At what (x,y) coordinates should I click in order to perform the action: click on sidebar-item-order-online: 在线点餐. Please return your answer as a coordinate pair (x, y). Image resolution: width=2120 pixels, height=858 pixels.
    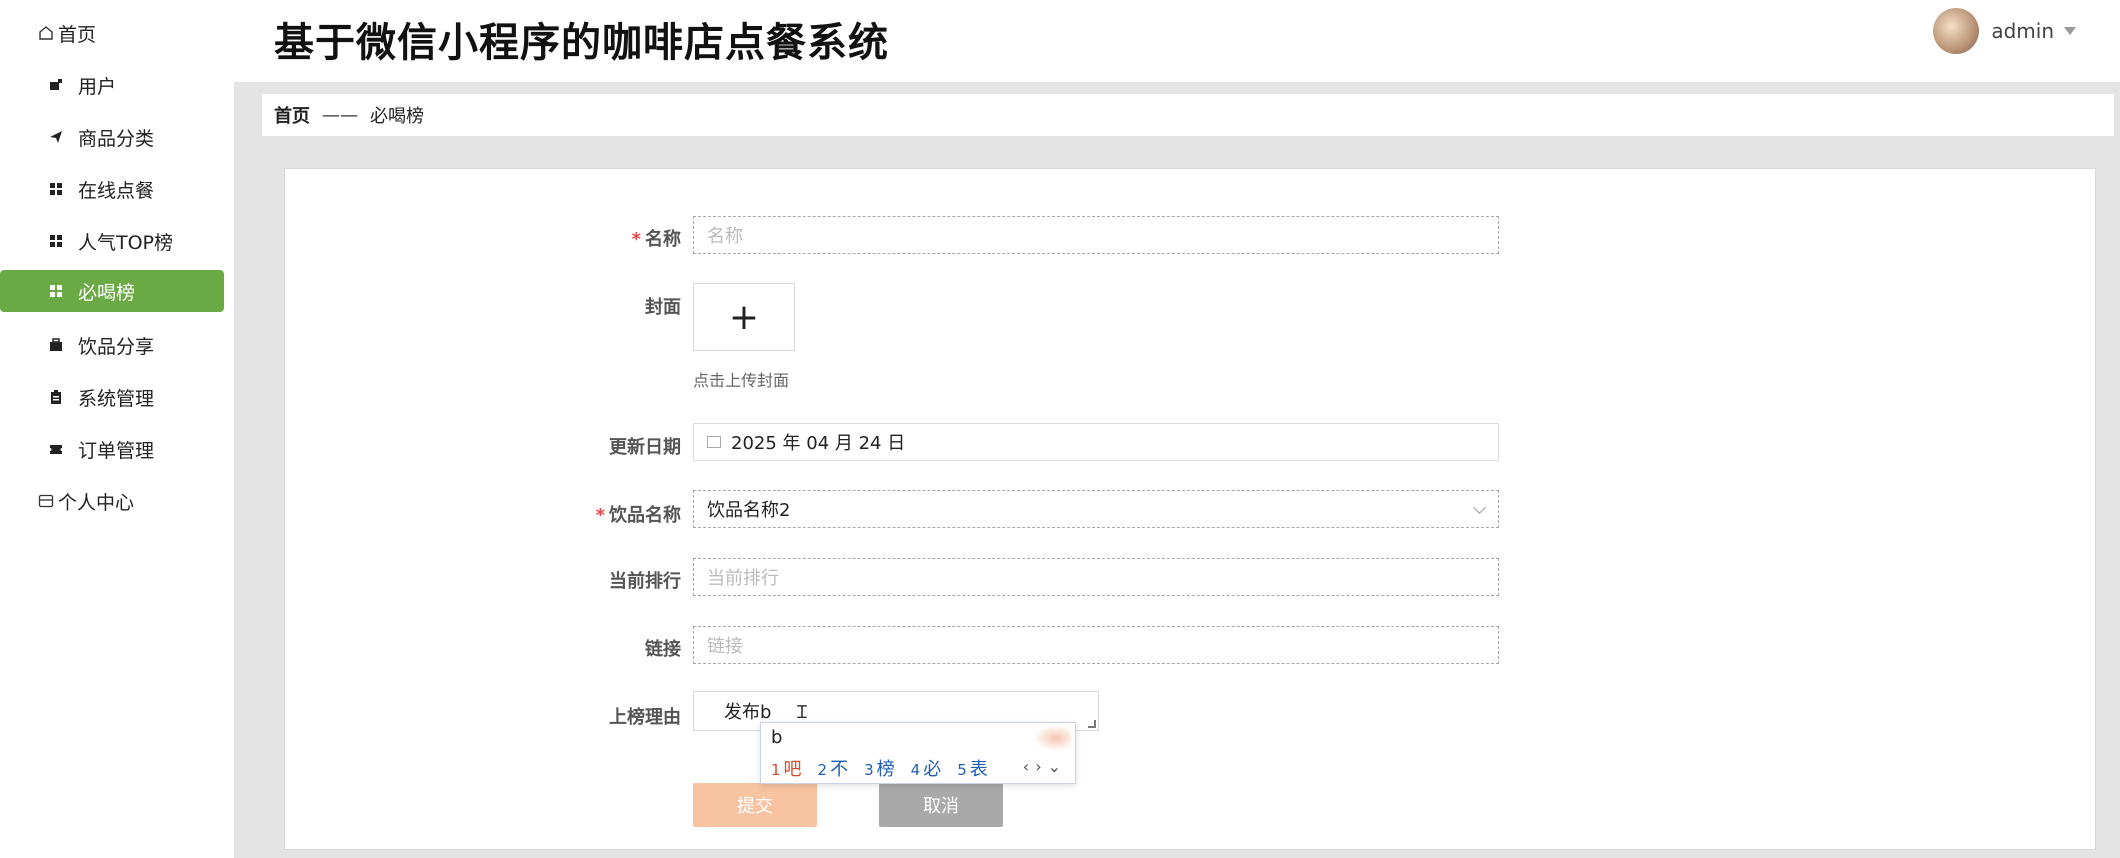
    Looking at the image, I should click on (112, 189).